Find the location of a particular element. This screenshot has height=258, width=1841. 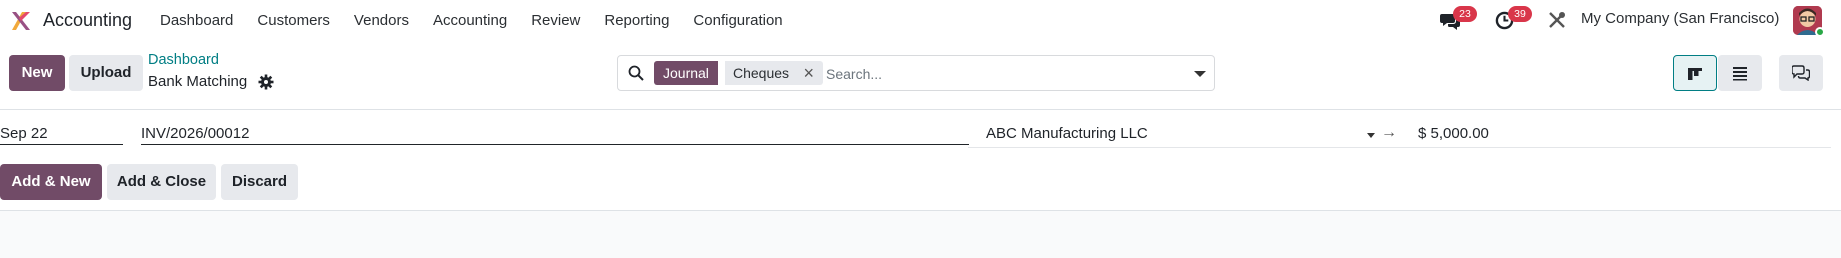

app-name: Accounting is located at coordinates (87, 20).